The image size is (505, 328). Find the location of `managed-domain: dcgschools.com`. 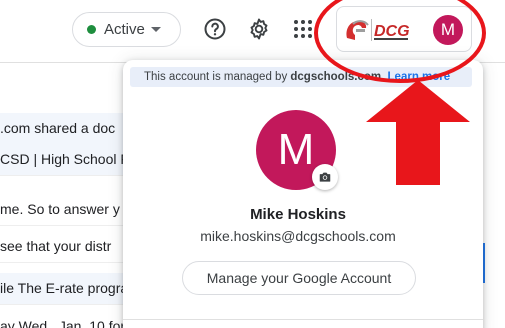

managed-domain: dcgschools.com is located at coordinates (336, 77).